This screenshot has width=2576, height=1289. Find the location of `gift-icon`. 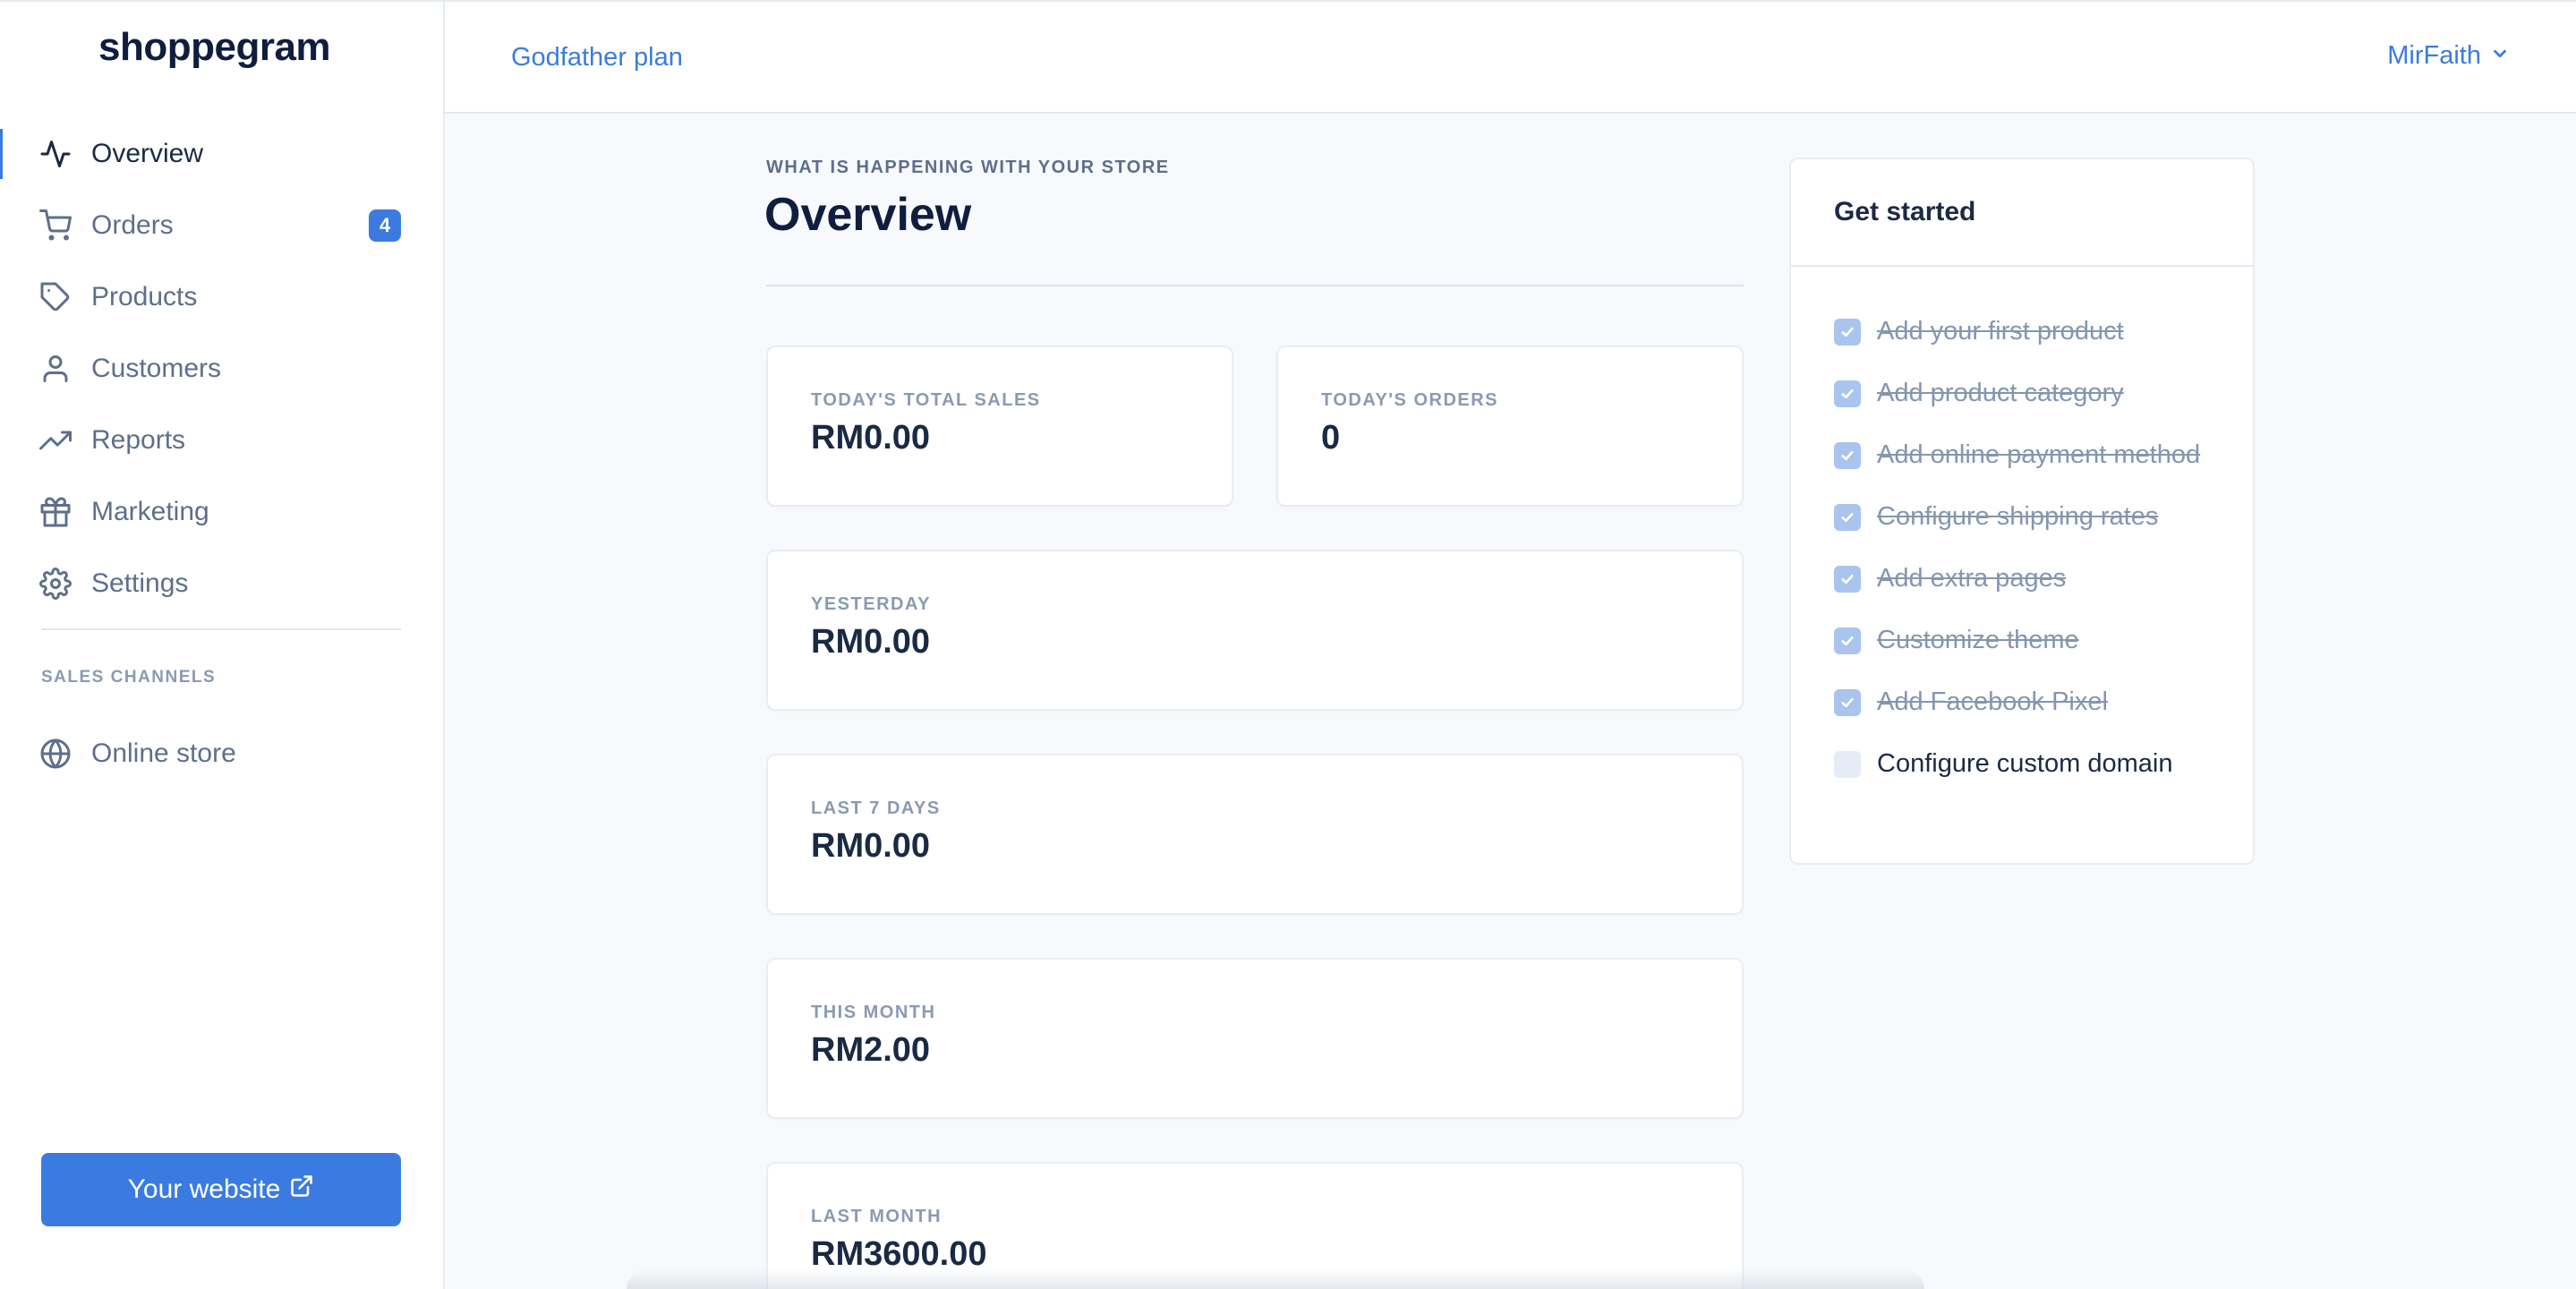

gift-icon is located at coordinates (55, 512).